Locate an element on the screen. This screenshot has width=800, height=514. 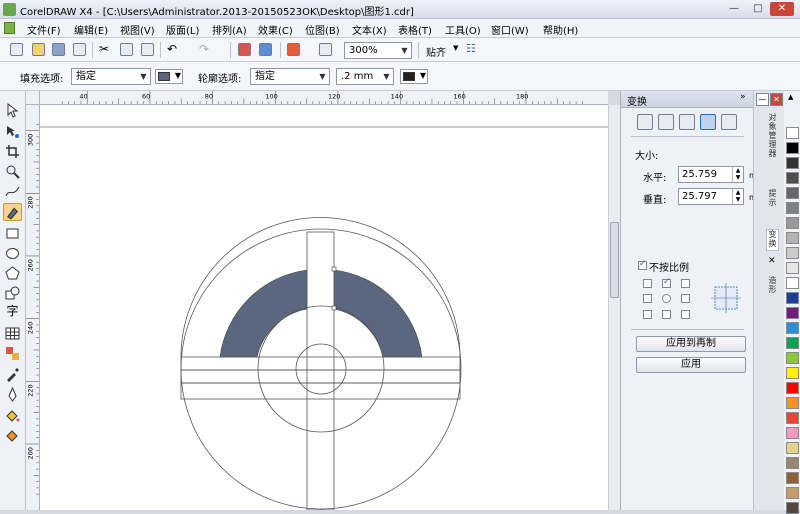
copy-icon is located at coordinates (126, 49).